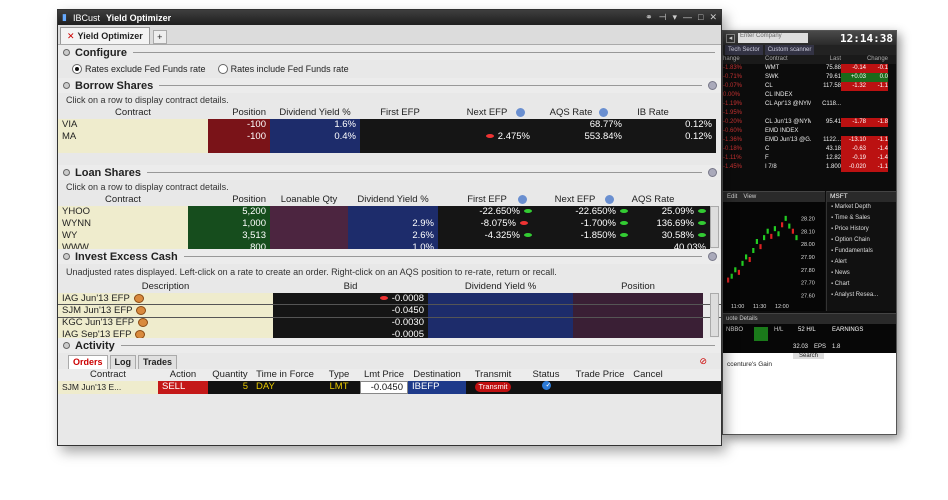 This screenshot has height=500, width=948. What do you see at coordinates (861, 251) in the screenshot?
I see `bg-tool-item: Fundamentals` at bounding box center [861, 251].